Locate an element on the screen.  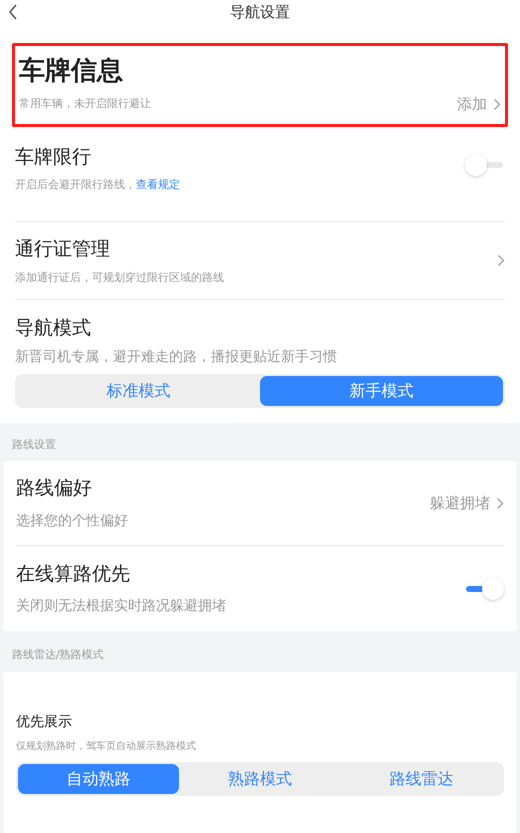
segment-tab: 标准模式 is located at coordinates (138, 391).